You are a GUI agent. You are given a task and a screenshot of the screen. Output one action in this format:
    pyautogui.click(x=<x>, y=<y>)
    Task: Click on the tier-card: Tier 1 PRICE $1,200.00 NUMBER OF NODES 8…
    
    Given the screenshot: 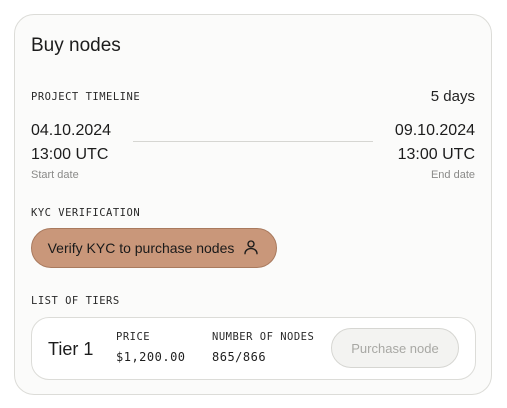 What is the action you would take?
    pyautogui.click(x=253, y=348)
    